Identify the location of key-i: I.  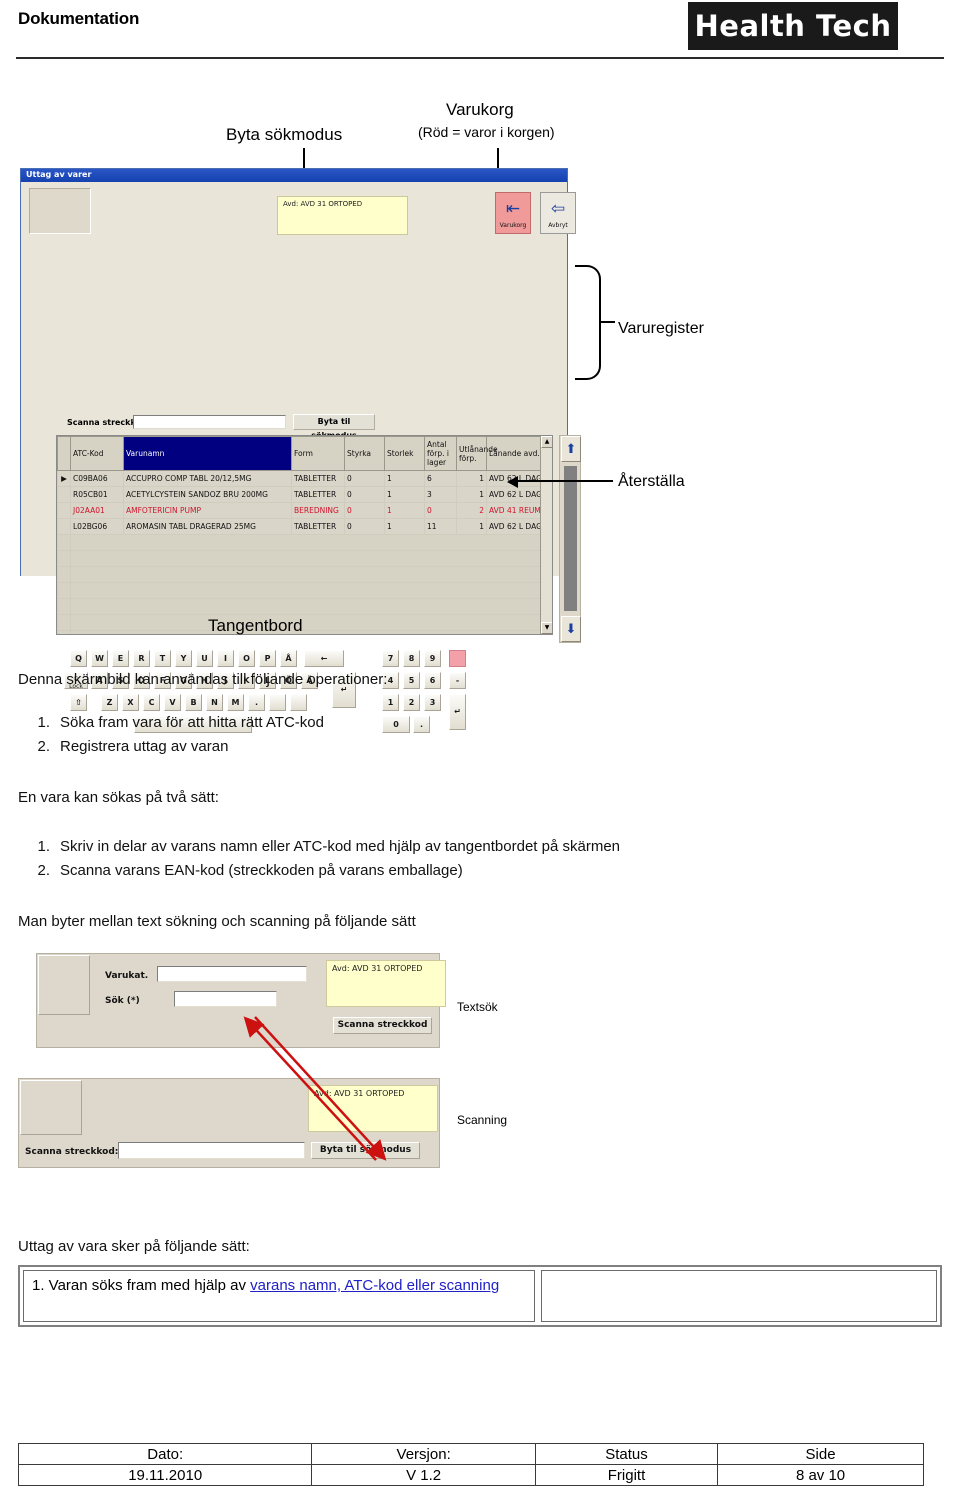
(225, 658).